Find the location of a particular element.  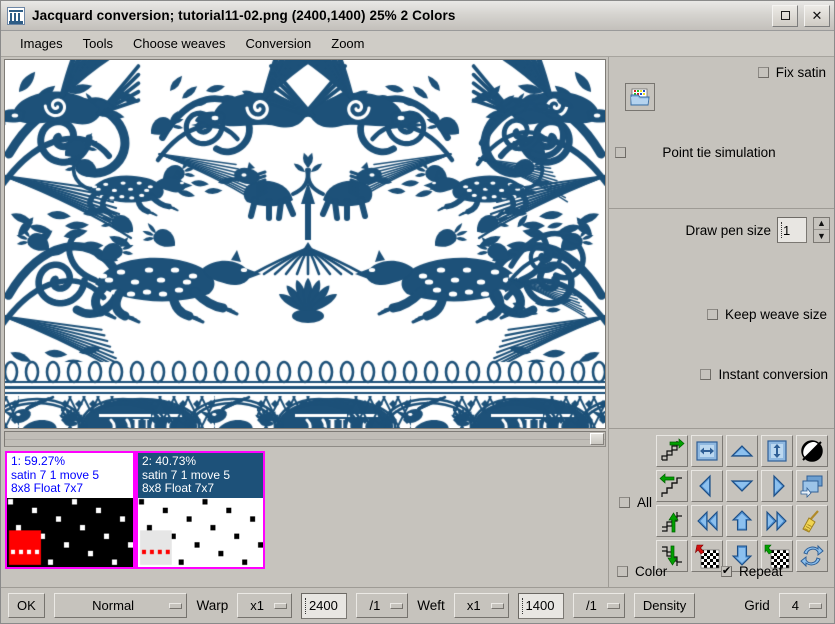

triangle-up-icon is located at coordinates (742, 451).